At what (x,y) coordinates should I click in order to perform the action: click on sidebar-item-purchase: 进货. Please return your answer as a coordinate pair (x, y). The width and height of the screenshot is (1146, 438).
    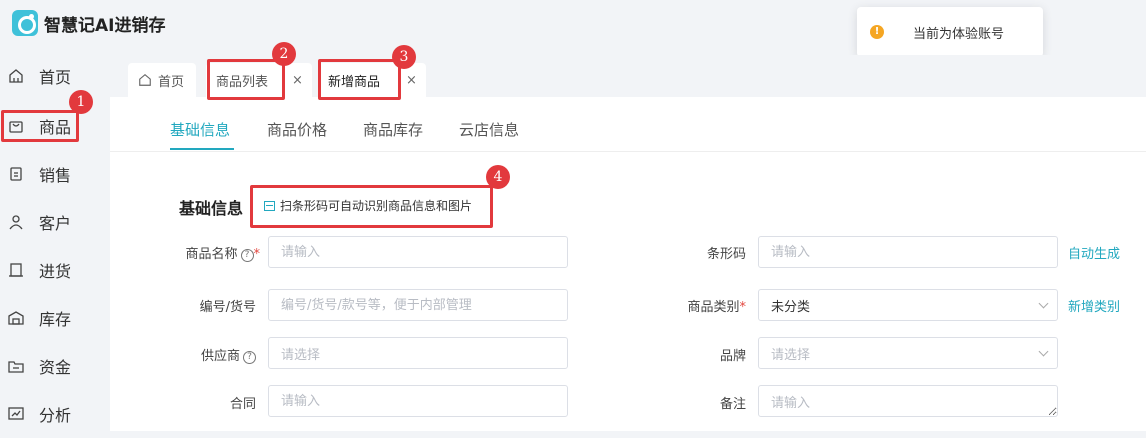
    Looking at the image, I should click on (55, 270).